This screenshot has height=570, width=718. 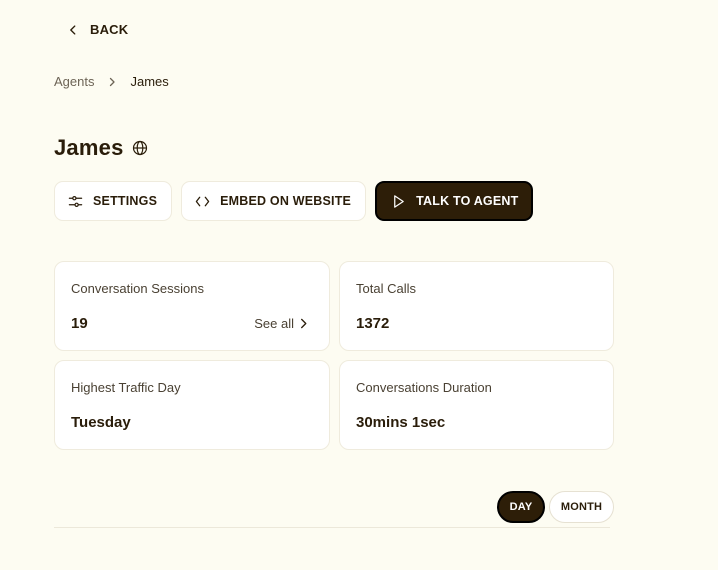 I want to click on back-button: BACK, so click(x=97, y=29).